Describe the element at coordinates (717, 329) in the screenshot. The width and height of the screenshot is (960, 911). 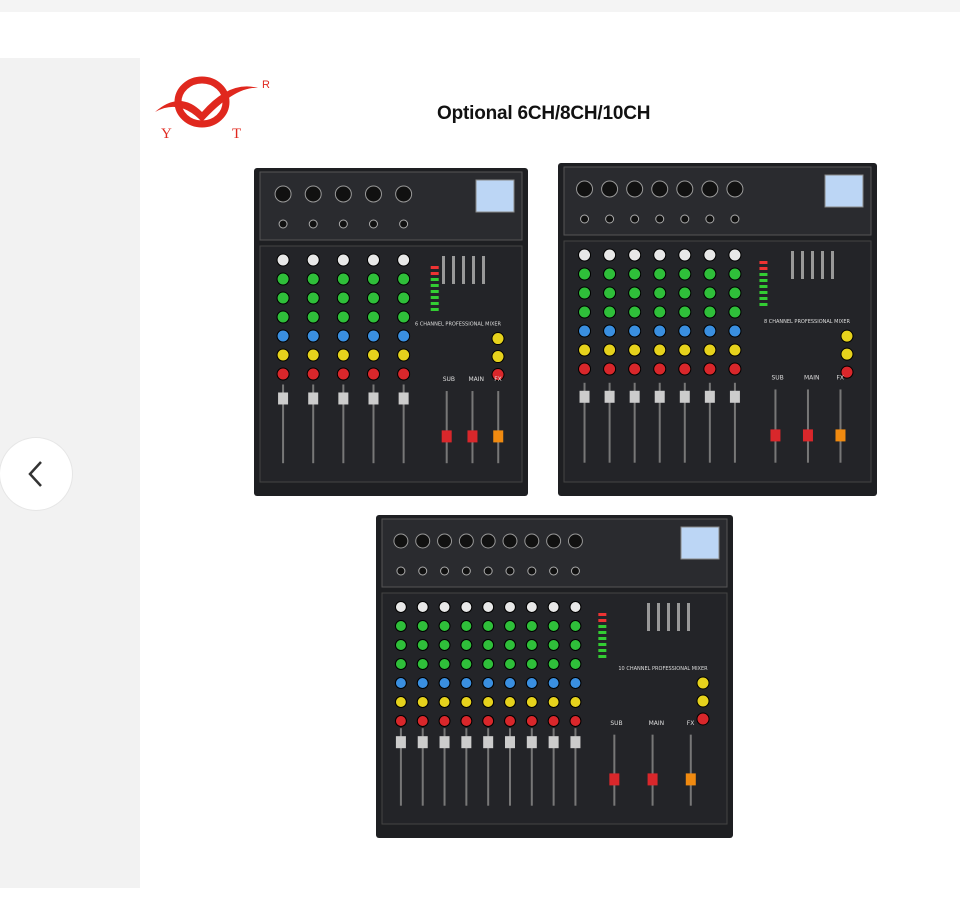
I see `mixer-8ch-image: 8 CHANNEL PROFESSIONAL MIXER SUB MAIN FX` at that location.